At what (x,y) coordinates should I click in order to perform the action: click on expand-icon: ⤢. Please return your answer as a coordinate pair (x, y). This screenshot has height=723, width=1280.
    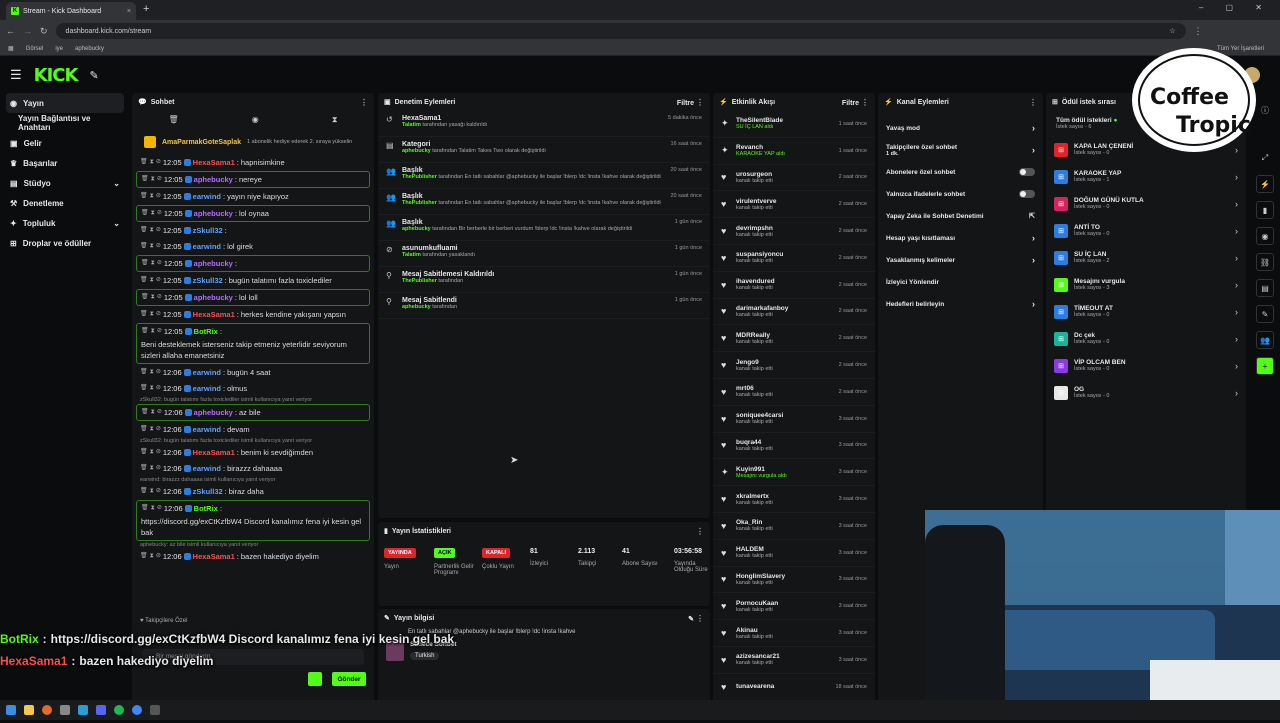
    Looking at the image, I should click on (1265, 158).